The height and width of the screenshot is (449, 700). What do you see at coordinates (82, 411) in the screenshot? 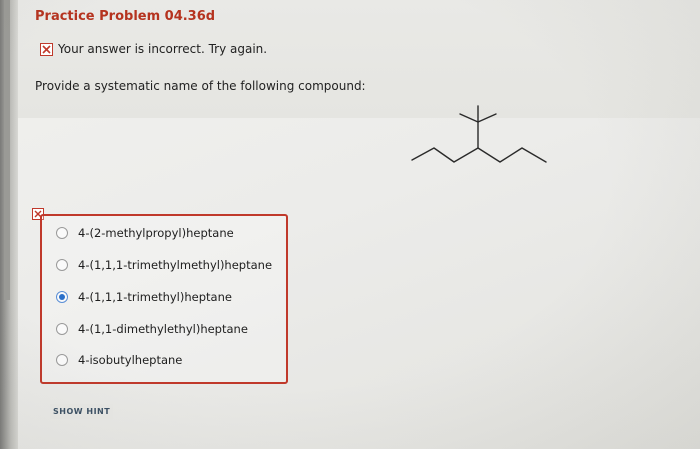
I see `show-hint-button: SHOW HINT` at bounding box center [82, 411].